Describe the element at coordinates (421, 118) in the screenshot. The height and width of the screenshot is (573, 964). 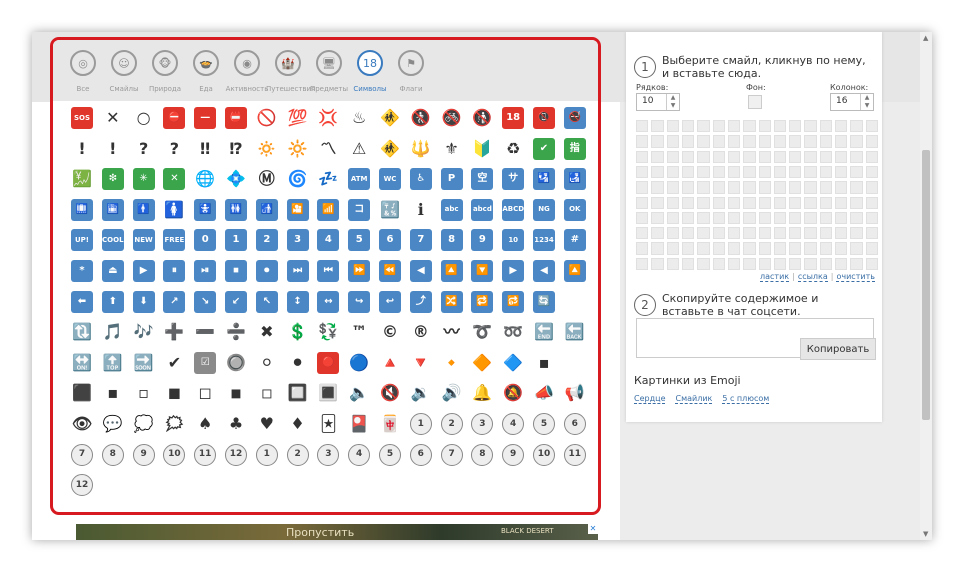
I see `emoji-button: 🚷` at that location.